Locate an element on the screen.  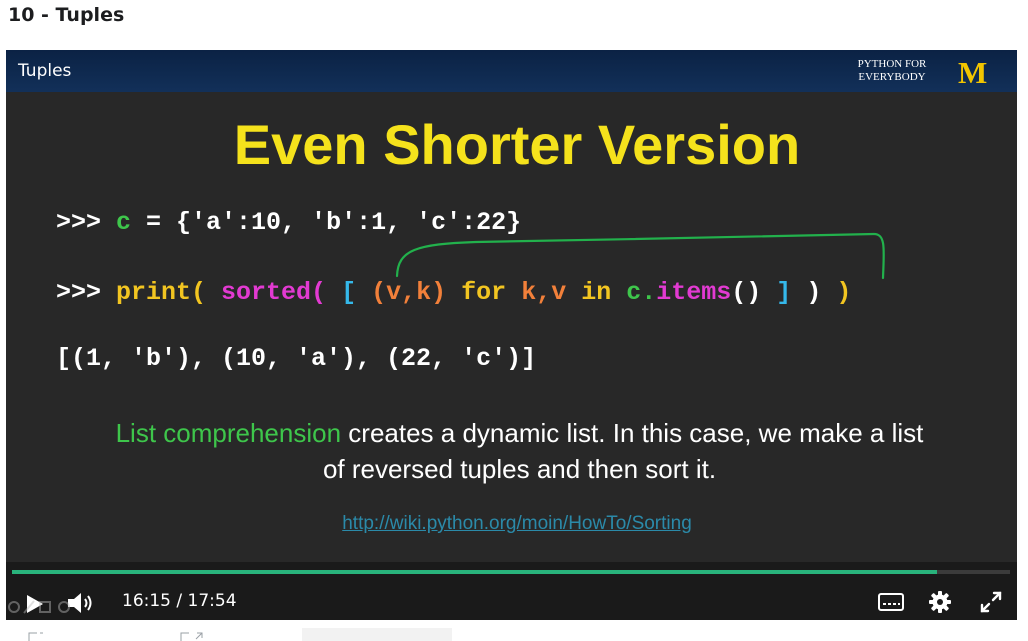
page-title: 10 - Tuples is located at coordinates (66, 15).